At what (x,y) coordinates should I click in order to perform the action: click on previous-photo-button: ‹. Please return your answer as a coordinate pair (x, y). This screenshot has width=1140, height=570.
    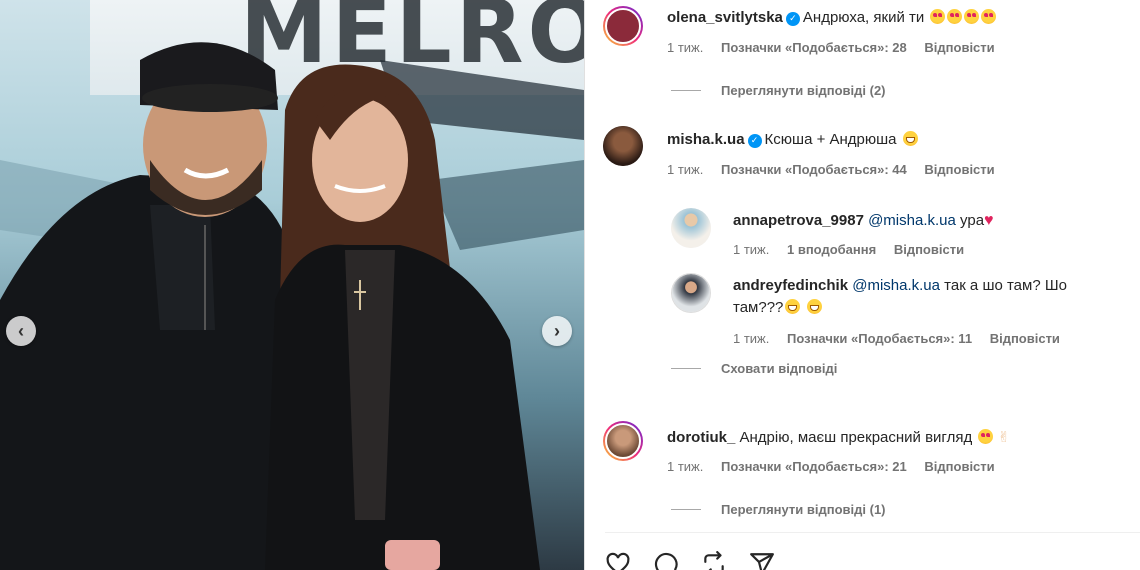
    Looking at the image, I should click on (21, 331).